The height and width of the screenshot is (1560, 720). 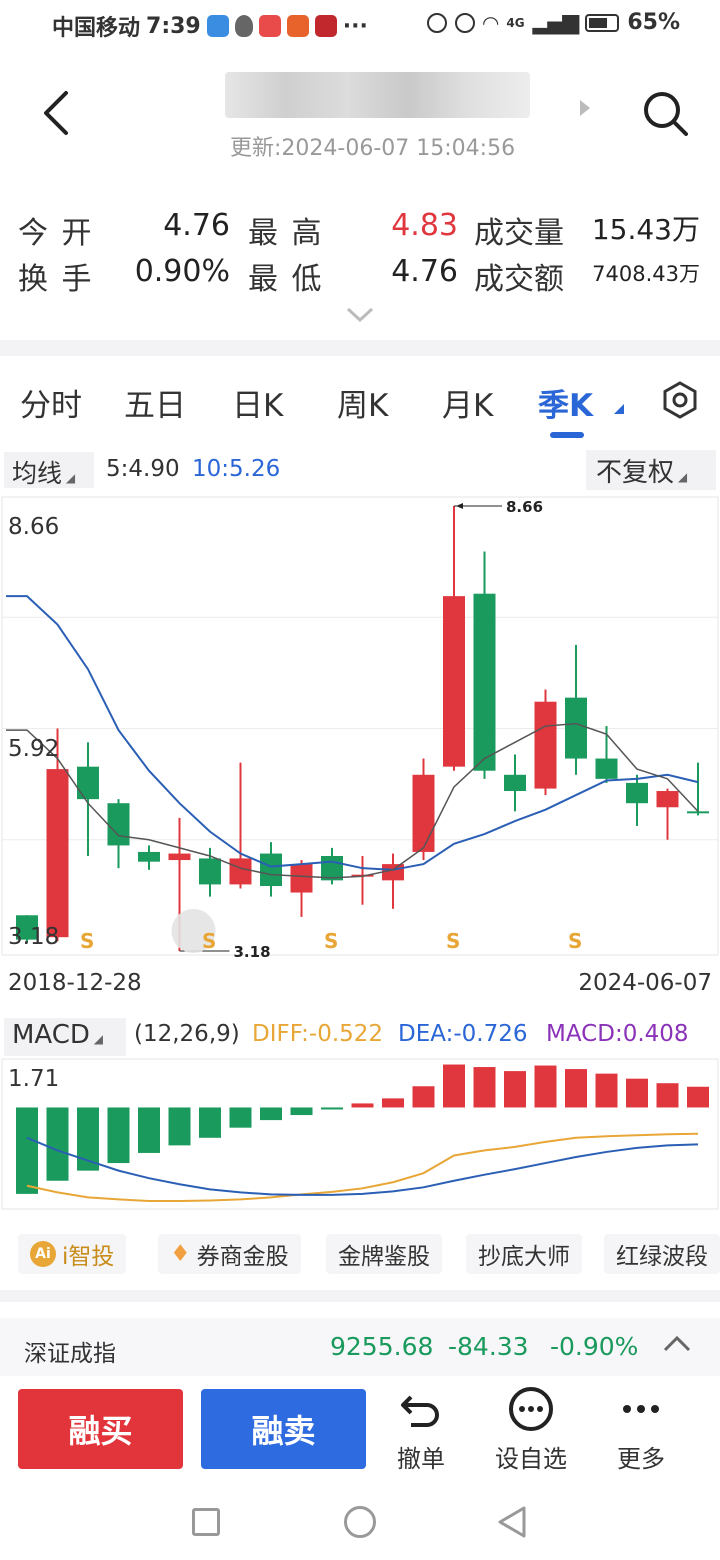 I want to click on tab-quarterly-k: 季K, so click(x=565, y=402).